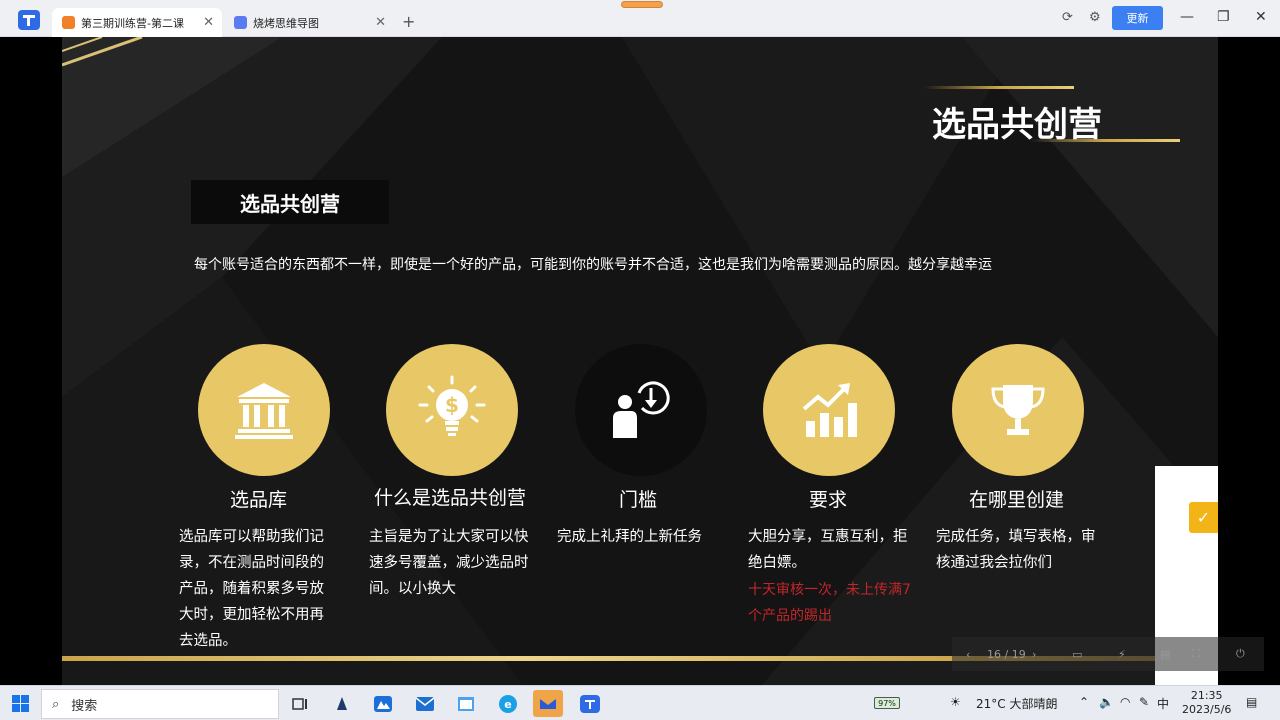  I want to click on weather-text: 21°C 大部晴朗, so click(1016, 703).